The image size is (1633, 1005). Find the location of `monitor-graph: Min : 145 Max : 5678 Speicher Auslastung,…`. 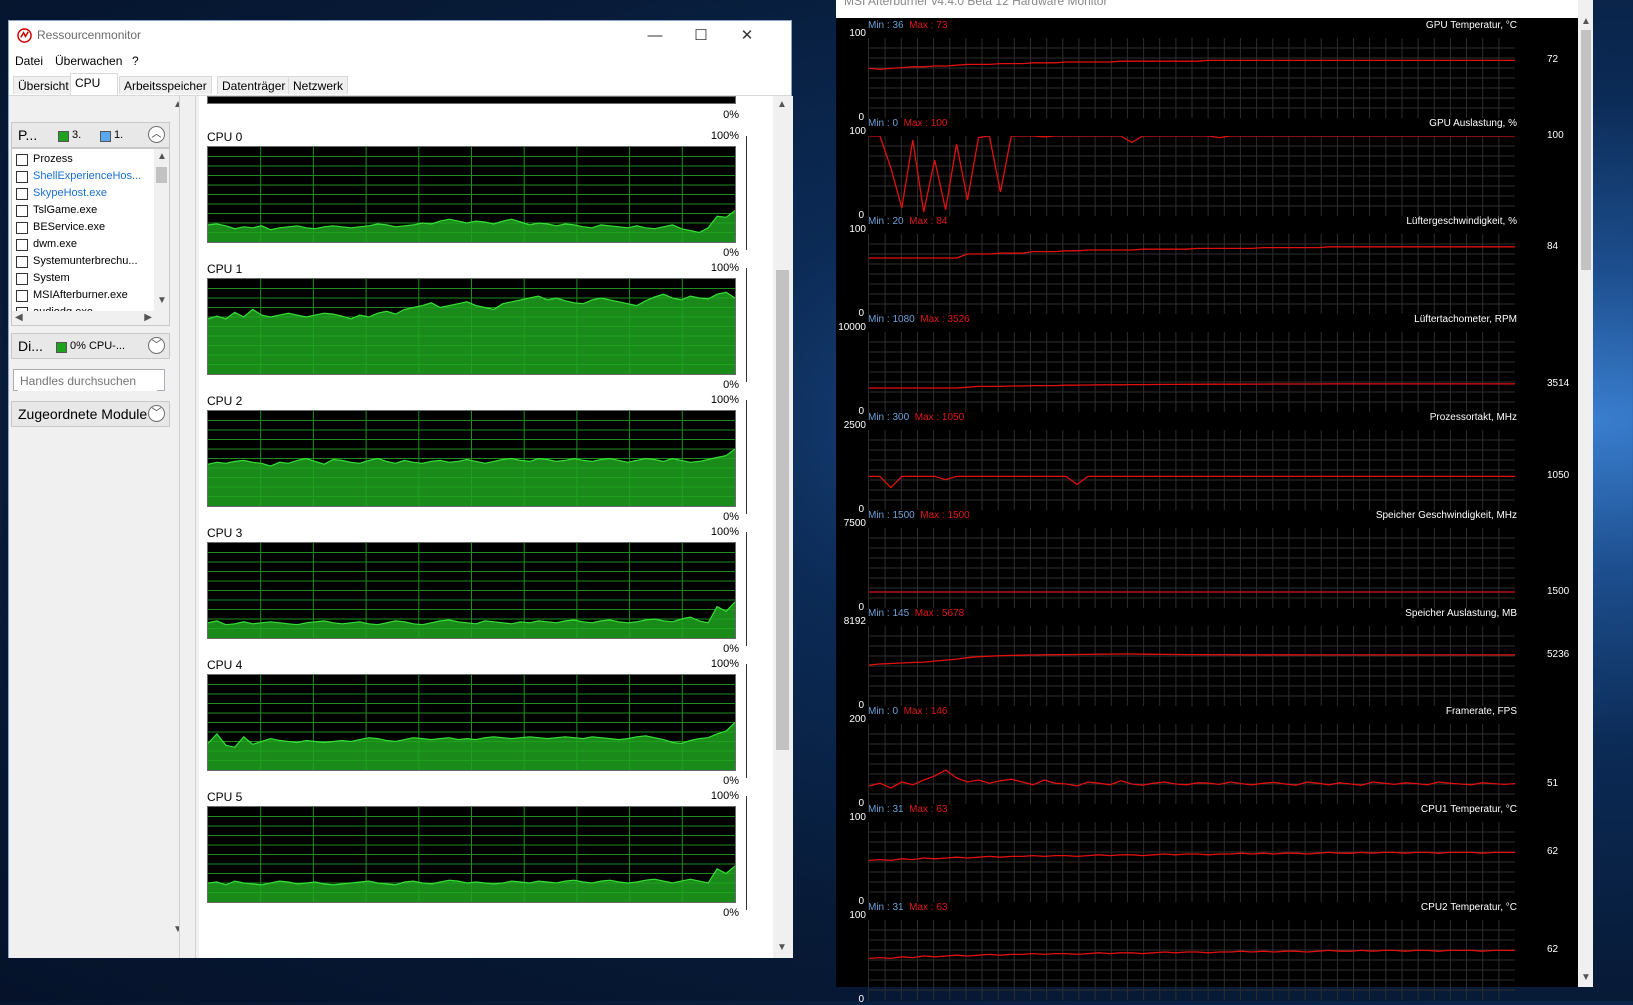

monitor-graph: Min : 145 Max : 5678 Speicher Auslastung,… is located at coordinates (1207, 658).